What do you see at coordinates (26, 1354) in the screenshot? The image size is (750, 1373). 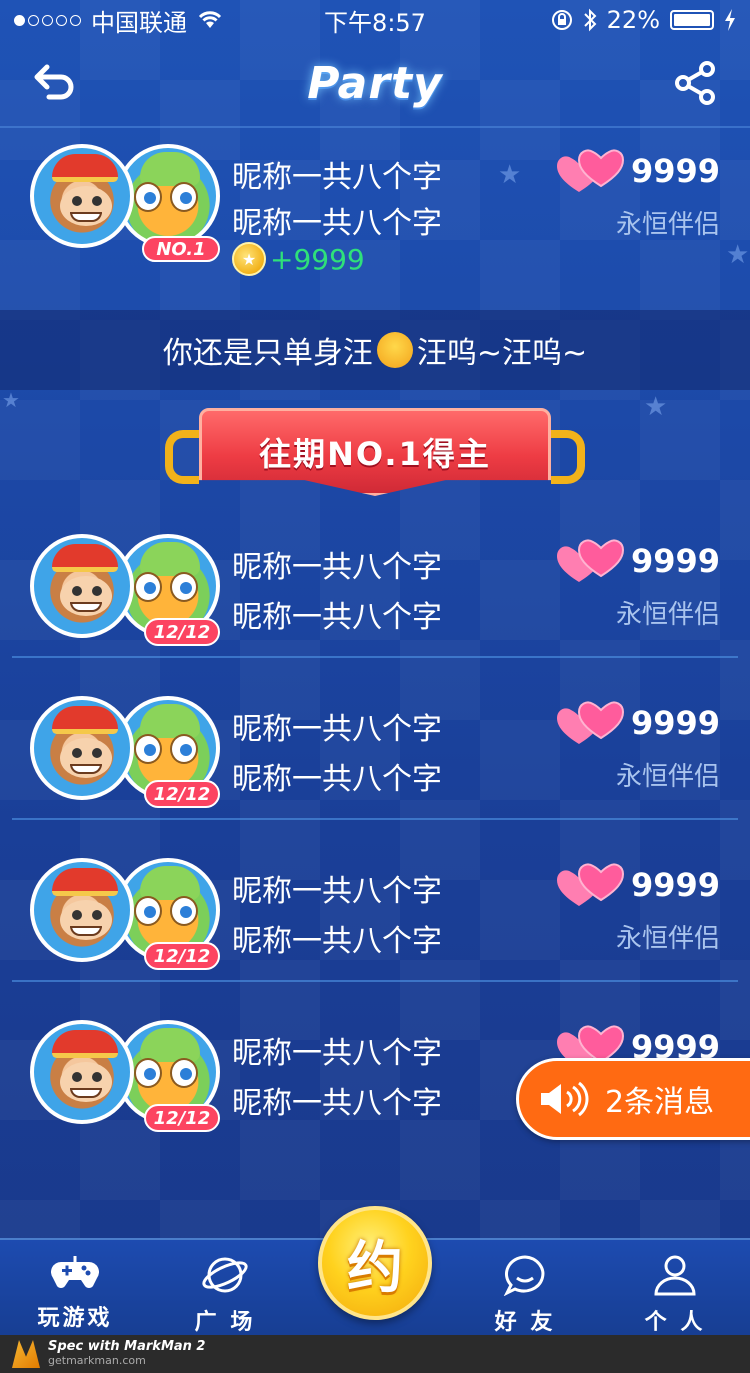 I see `markman-logo-icon` at bounding box center [26, 1354].